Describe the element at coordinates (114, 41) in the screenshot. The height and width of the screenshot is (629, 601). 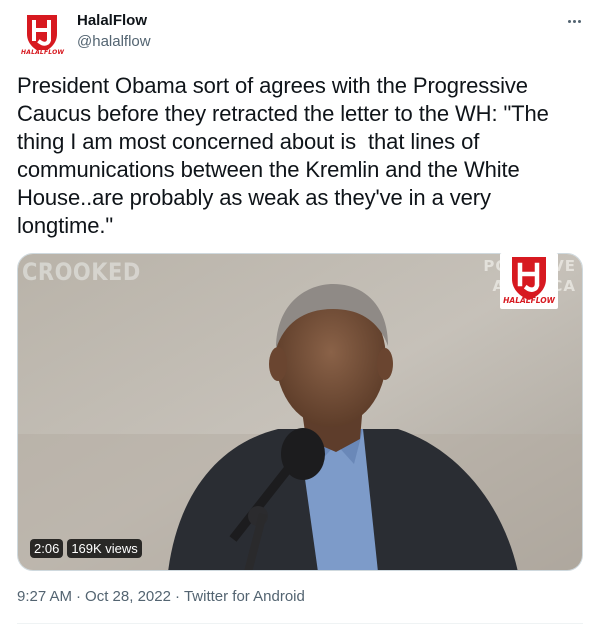
I see `author-handle: @halalflow` at that location.